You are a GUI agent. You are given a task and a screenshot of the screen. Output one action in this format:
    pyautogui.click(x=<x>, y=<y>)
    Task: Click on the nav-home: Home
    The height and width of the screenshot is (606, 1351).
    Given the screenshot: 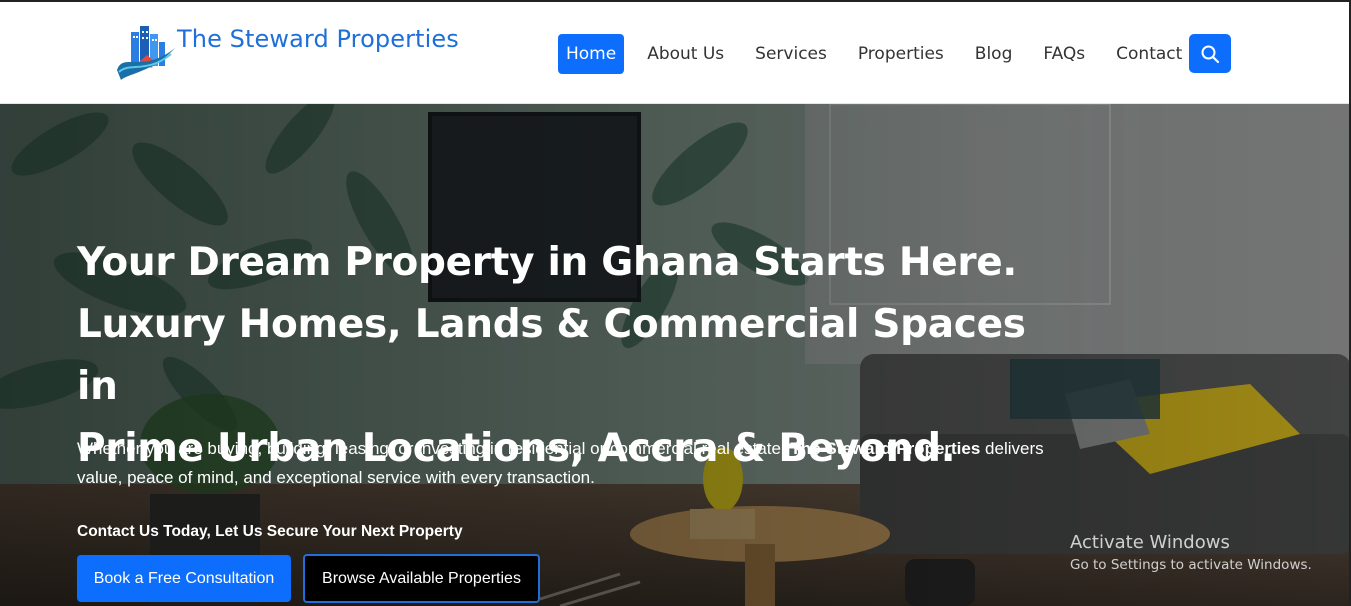 What is the action you would take?
    pyautogui.click(x=591, y=54)
    